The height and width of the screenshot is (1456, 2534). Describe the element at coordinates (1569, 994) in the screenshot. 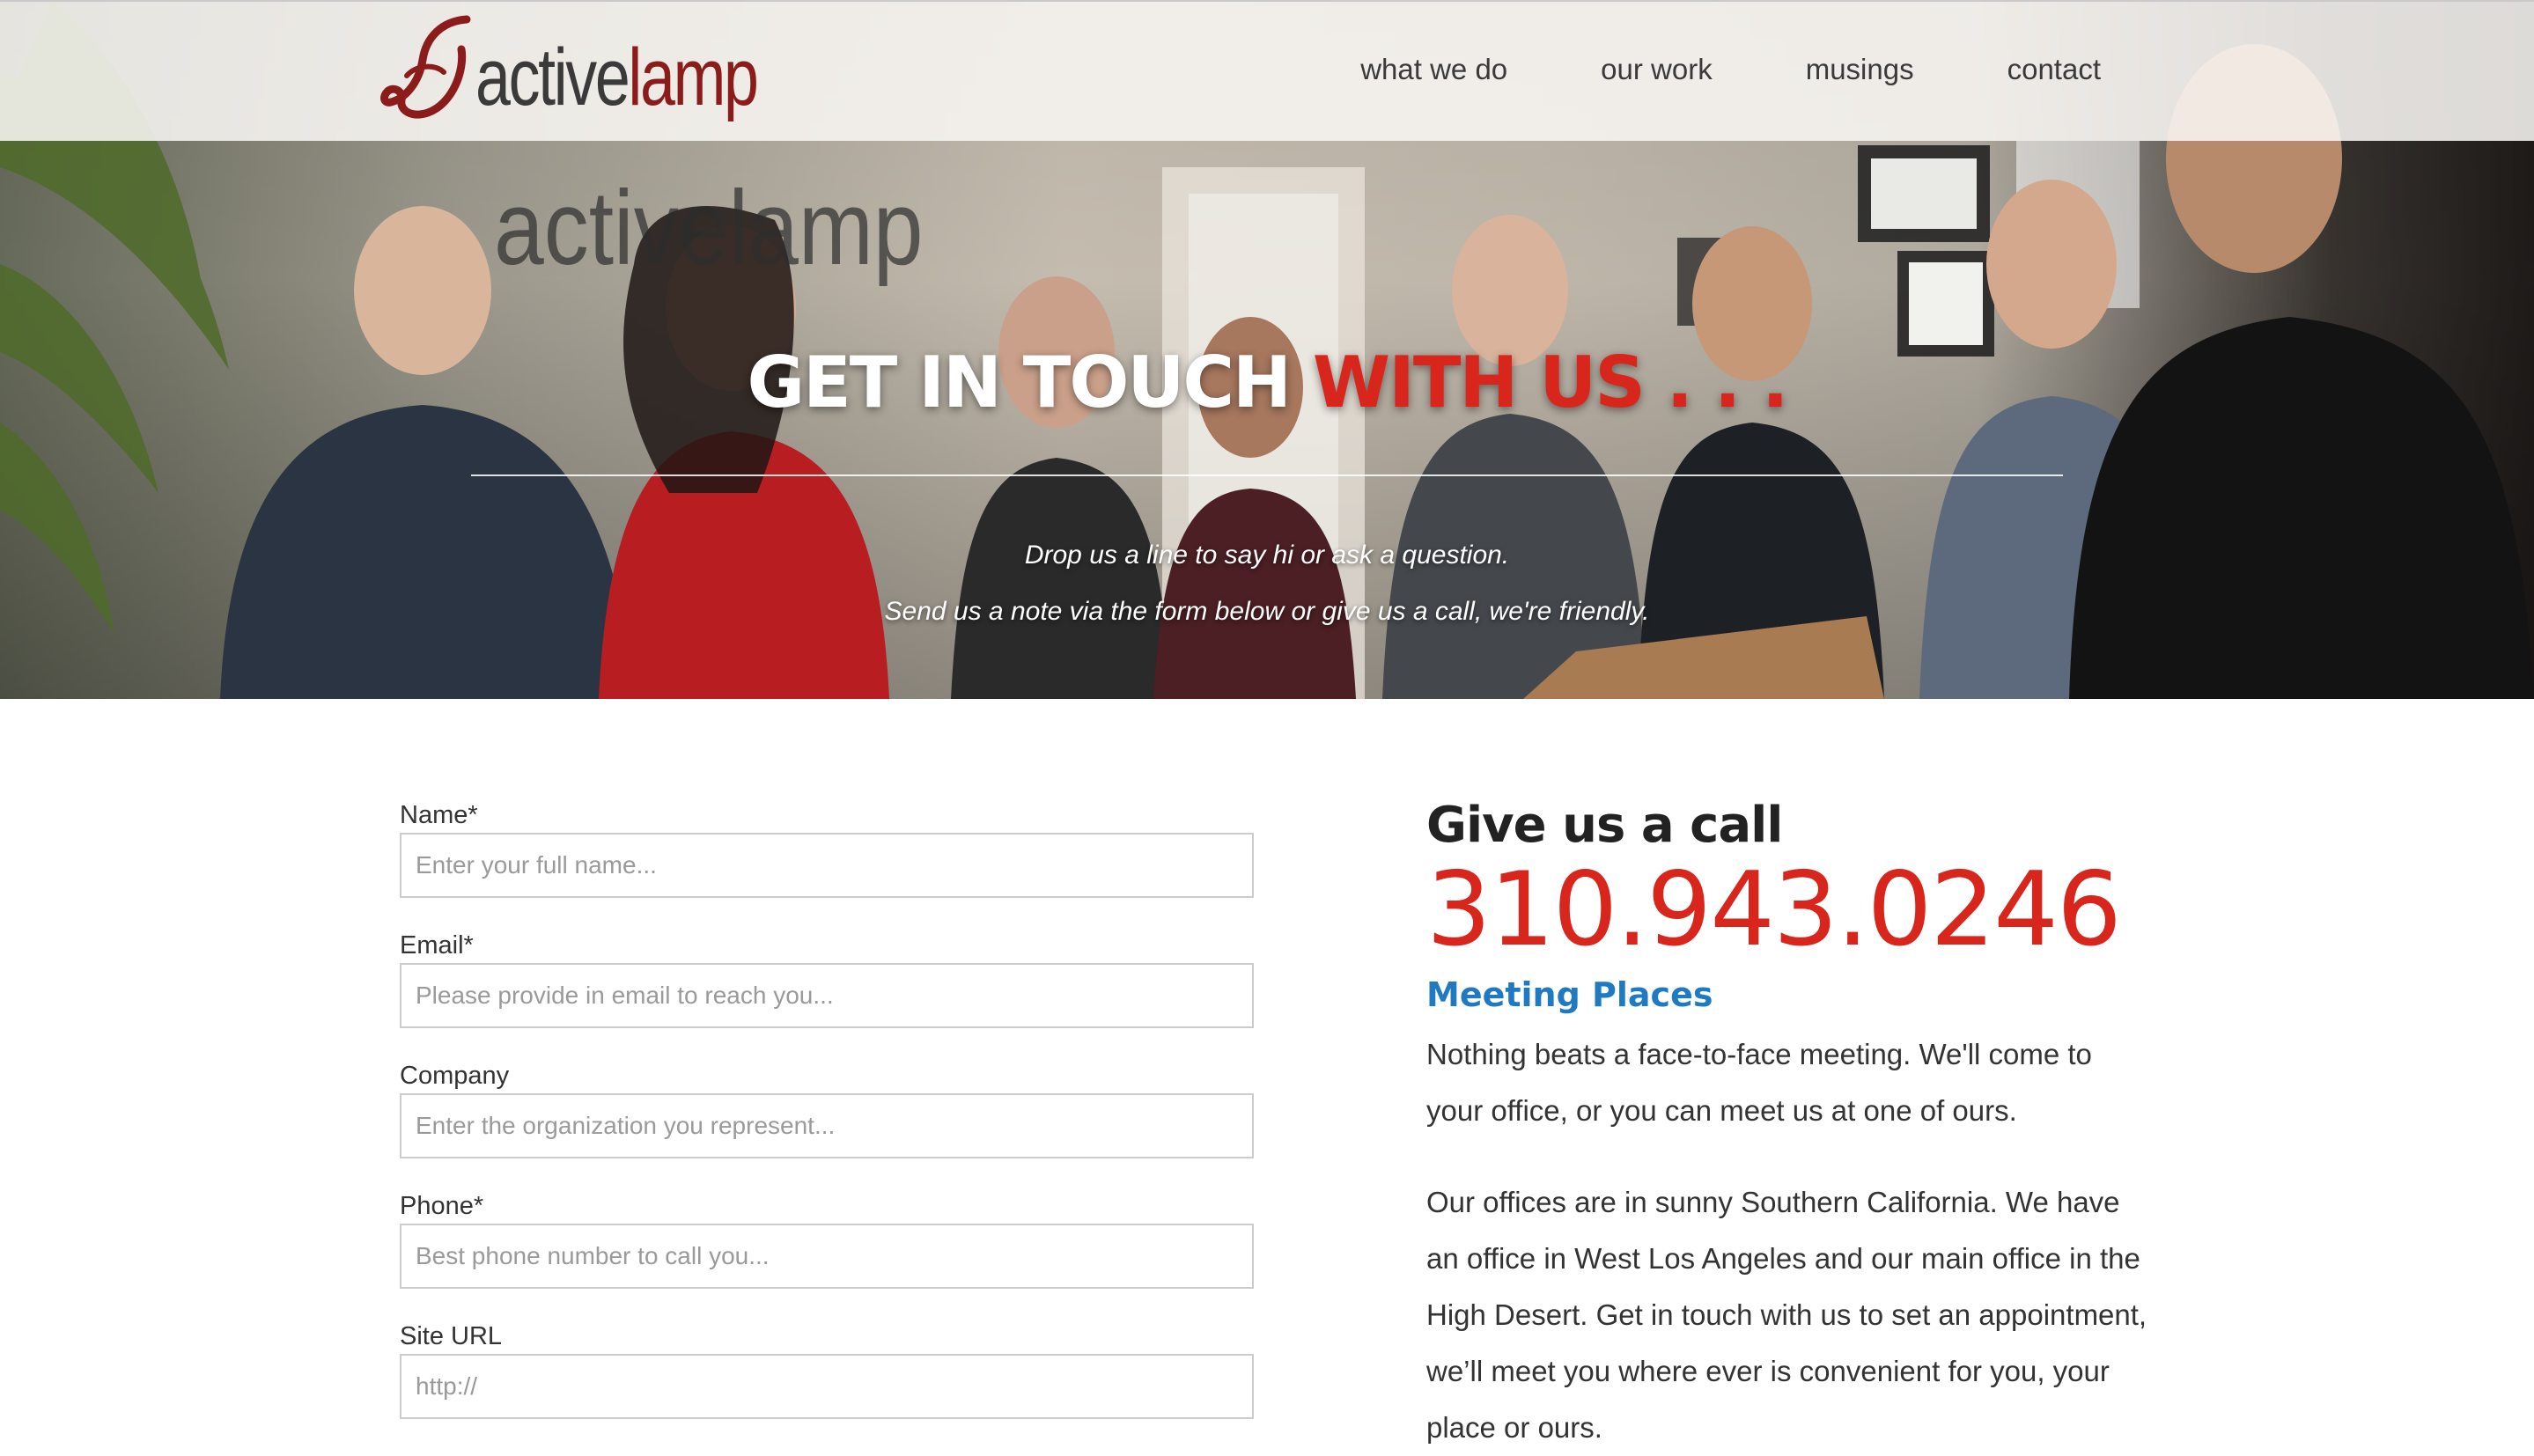

I see `meeting-places-heading: Meeting Places` at that location.